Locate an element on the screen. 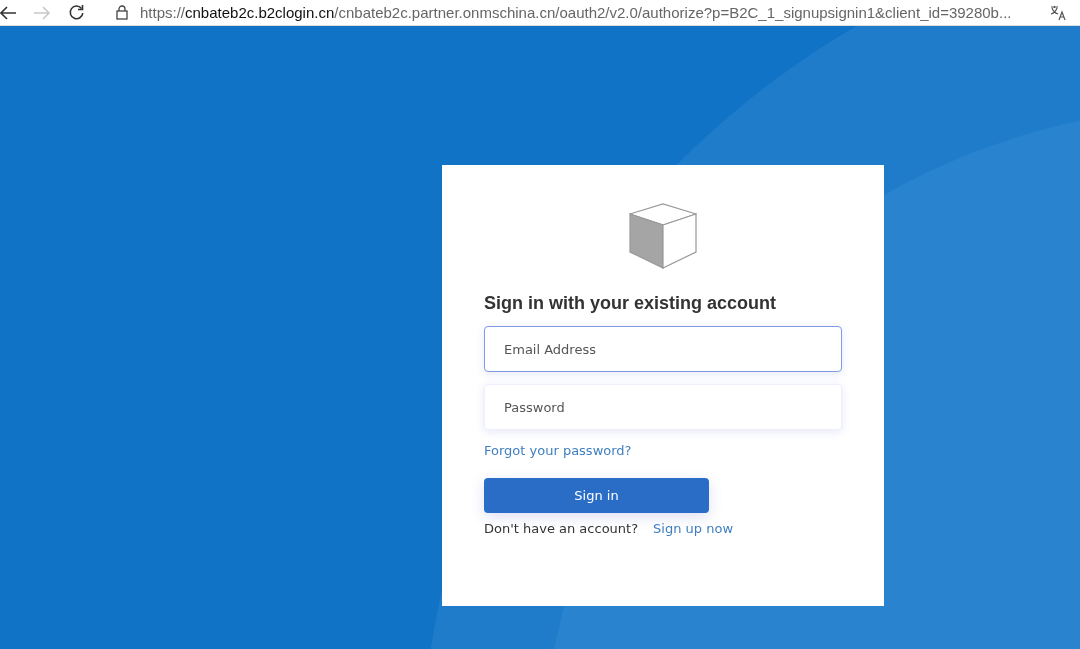 The height and width of the screenshot is (649, 1080). password-field: Password is located at coordinates (663, 407).